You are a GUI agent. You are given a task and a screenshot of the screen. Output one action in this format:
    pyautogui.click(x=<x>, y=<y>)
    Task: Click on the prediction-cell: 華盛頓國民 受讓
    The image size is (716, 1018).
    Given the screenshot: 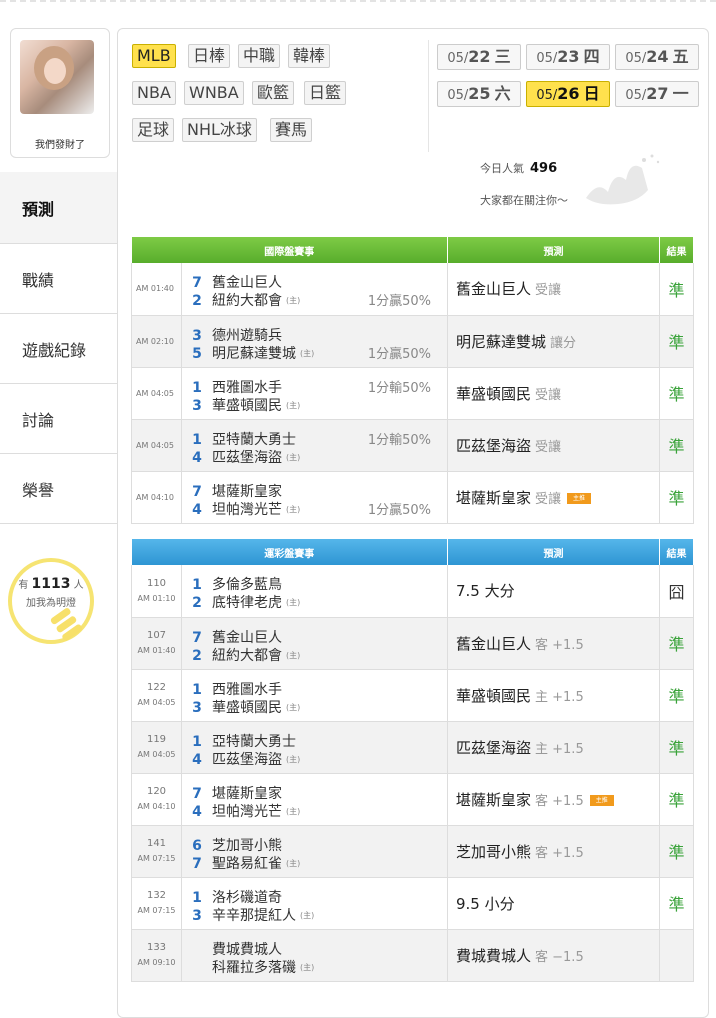 What is the action you would take?
    pyautogui.click(x=553, y=393)
    